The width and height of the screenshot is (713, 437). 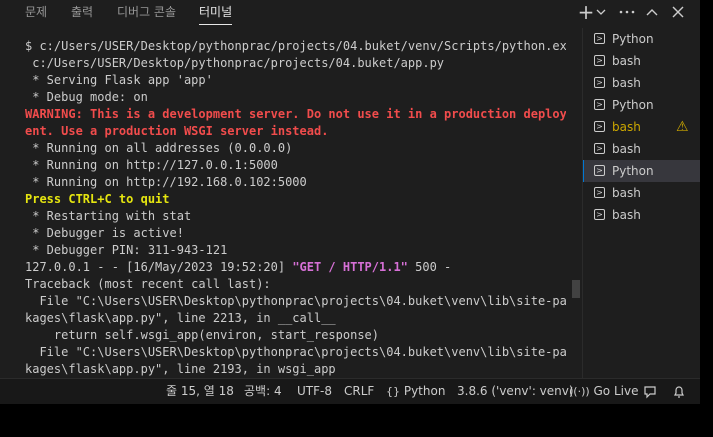 What do you see at coordinates (104, 233) in the screenshot?
I see `terminal-line: * Debugger is active!` at bounding box center [104, 233].